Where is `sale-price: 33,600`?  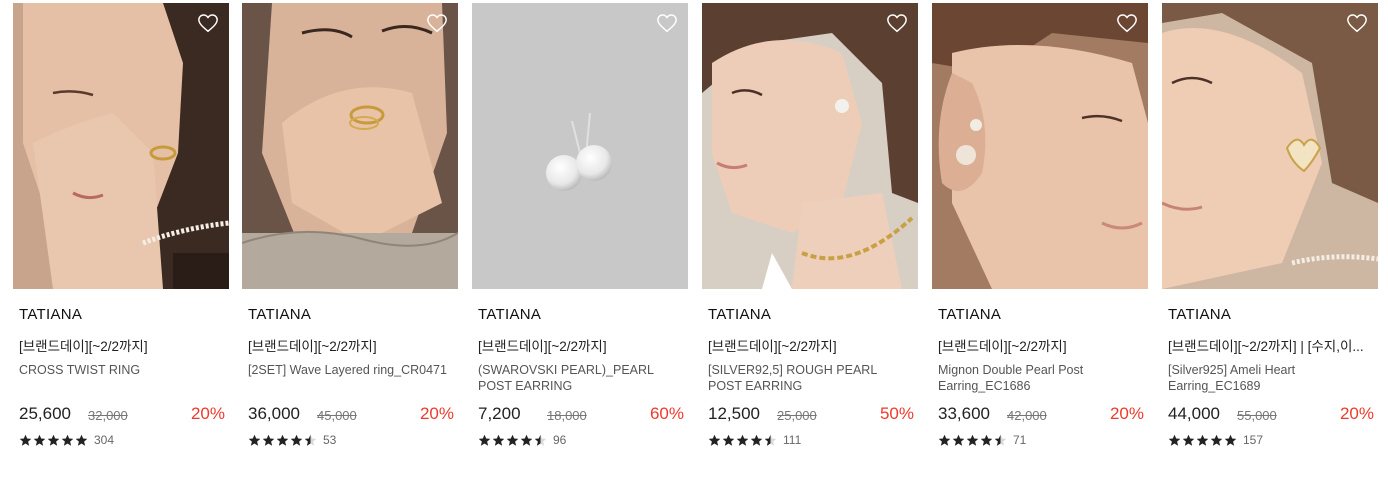
sale-price: 33,600 is located at coordinates (964, 413).